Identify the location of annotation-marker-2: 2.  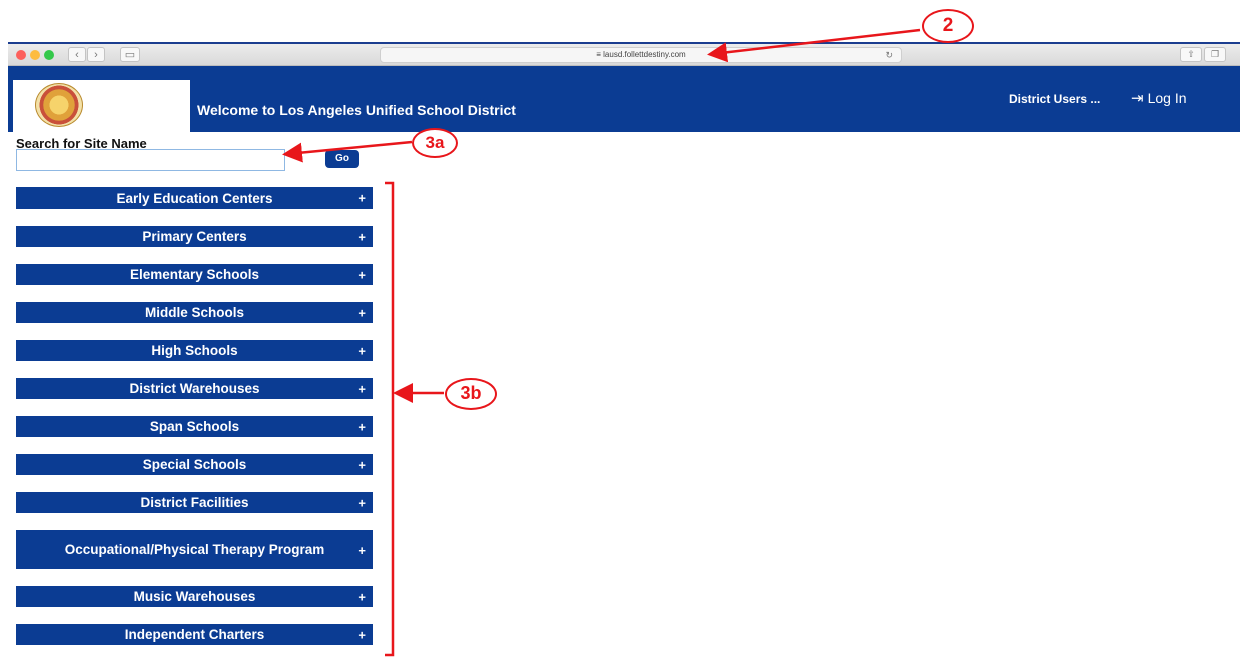
(948, 26).